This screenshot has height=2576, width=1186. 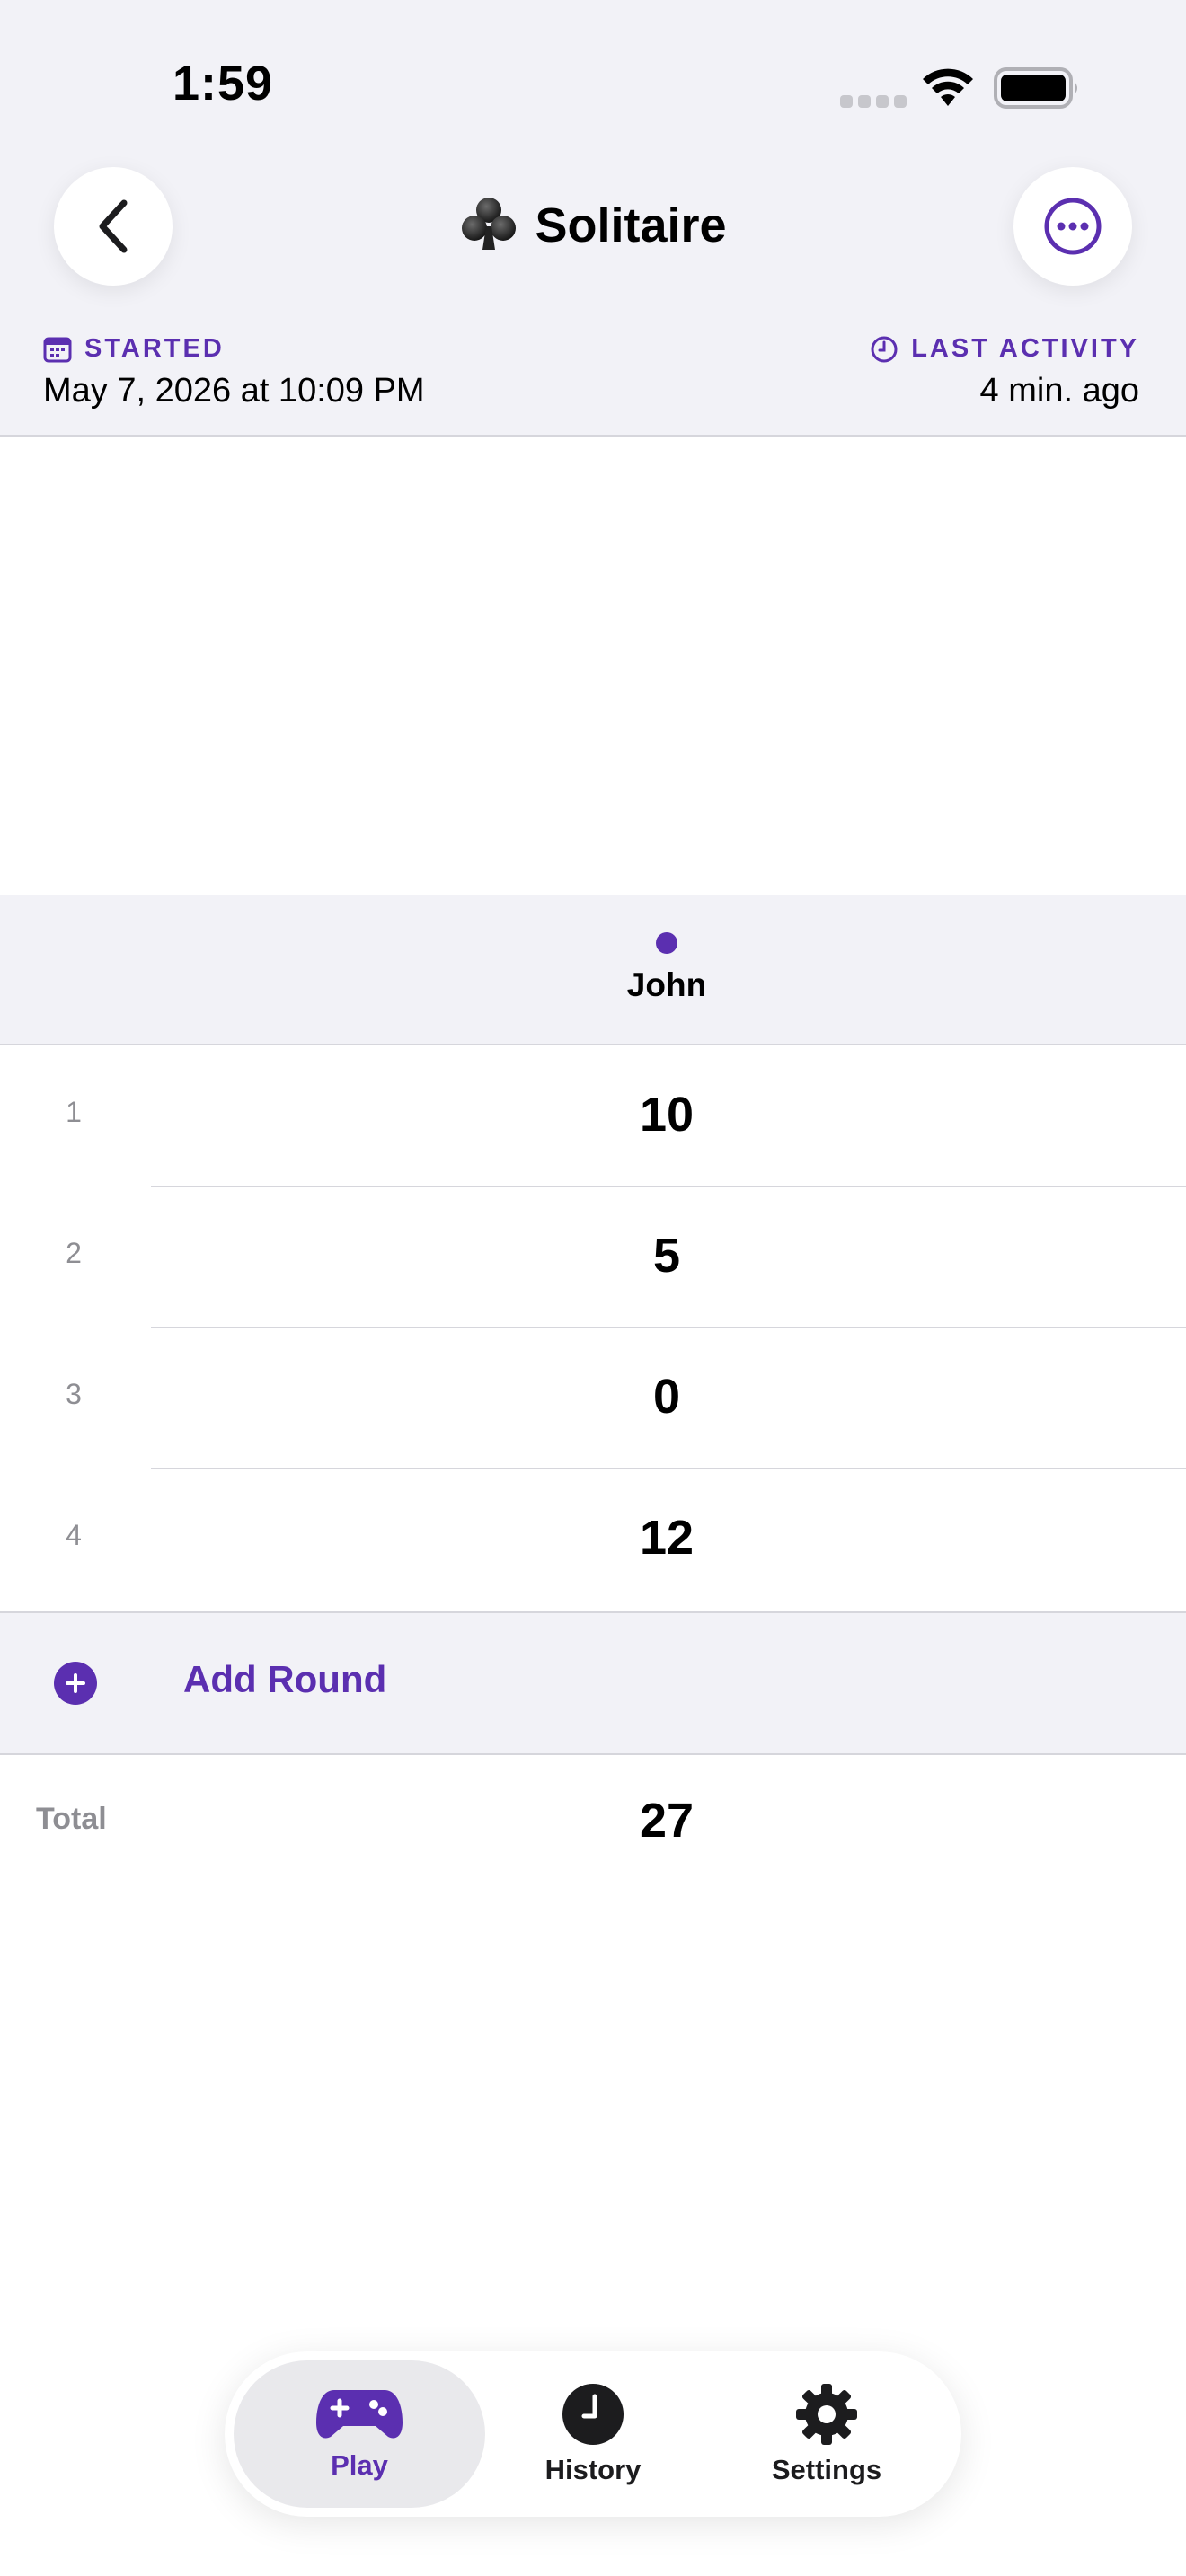 I want to click on battery-icon, so click(x=1035, y=88).